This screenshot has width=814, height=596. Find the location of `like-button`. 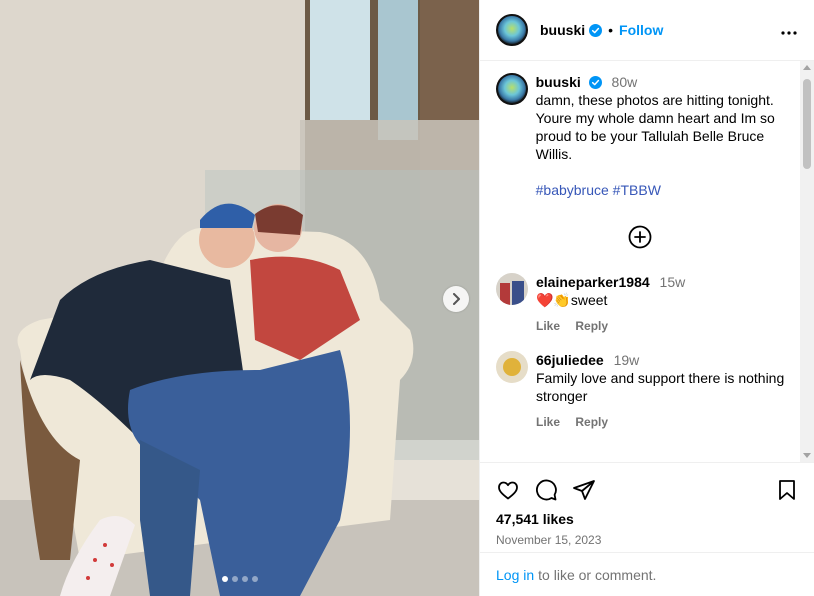

like-button is located at coordinates (508, 490).